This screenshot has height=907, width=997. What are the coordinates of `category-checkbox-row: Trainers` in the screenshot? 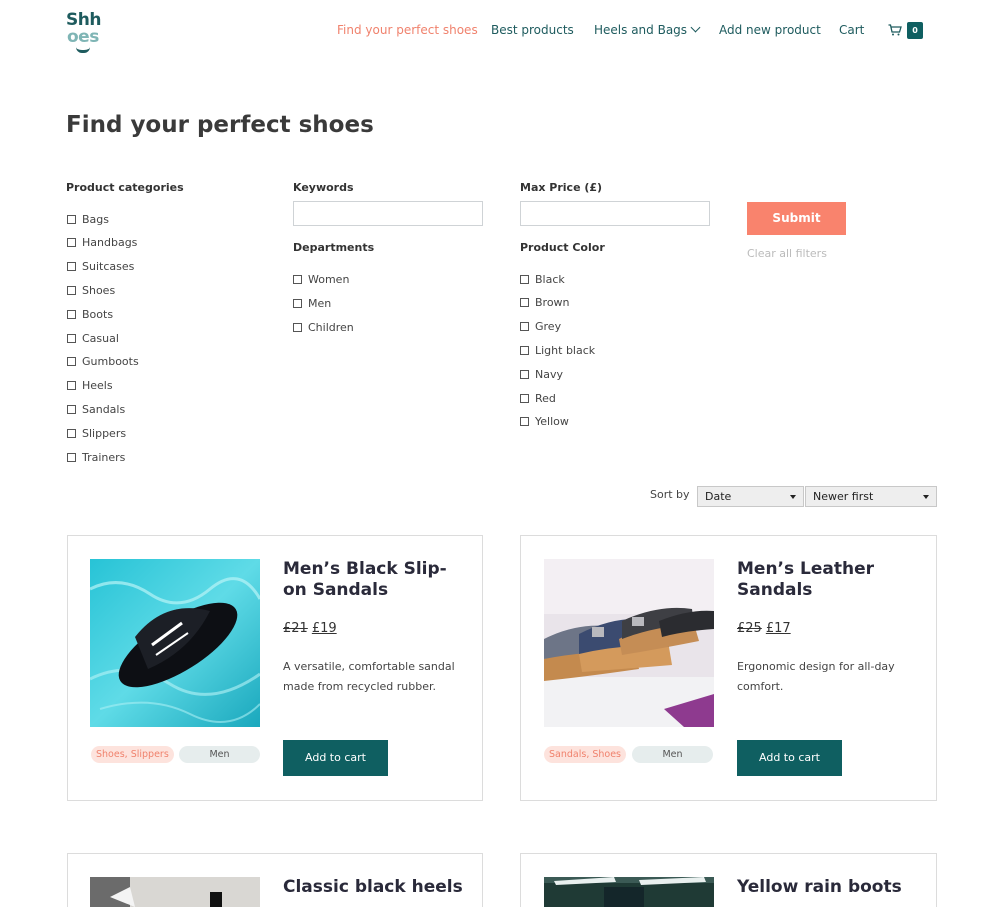 It's located at (96, 457).